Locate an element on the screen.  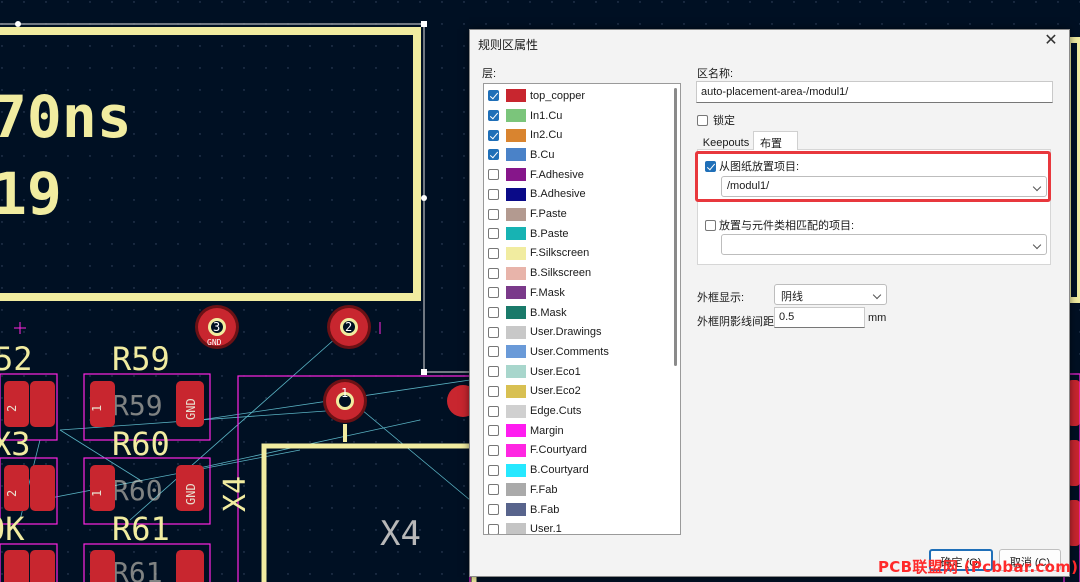
layer-name: F.Fab is located at coordinates (544, 489).